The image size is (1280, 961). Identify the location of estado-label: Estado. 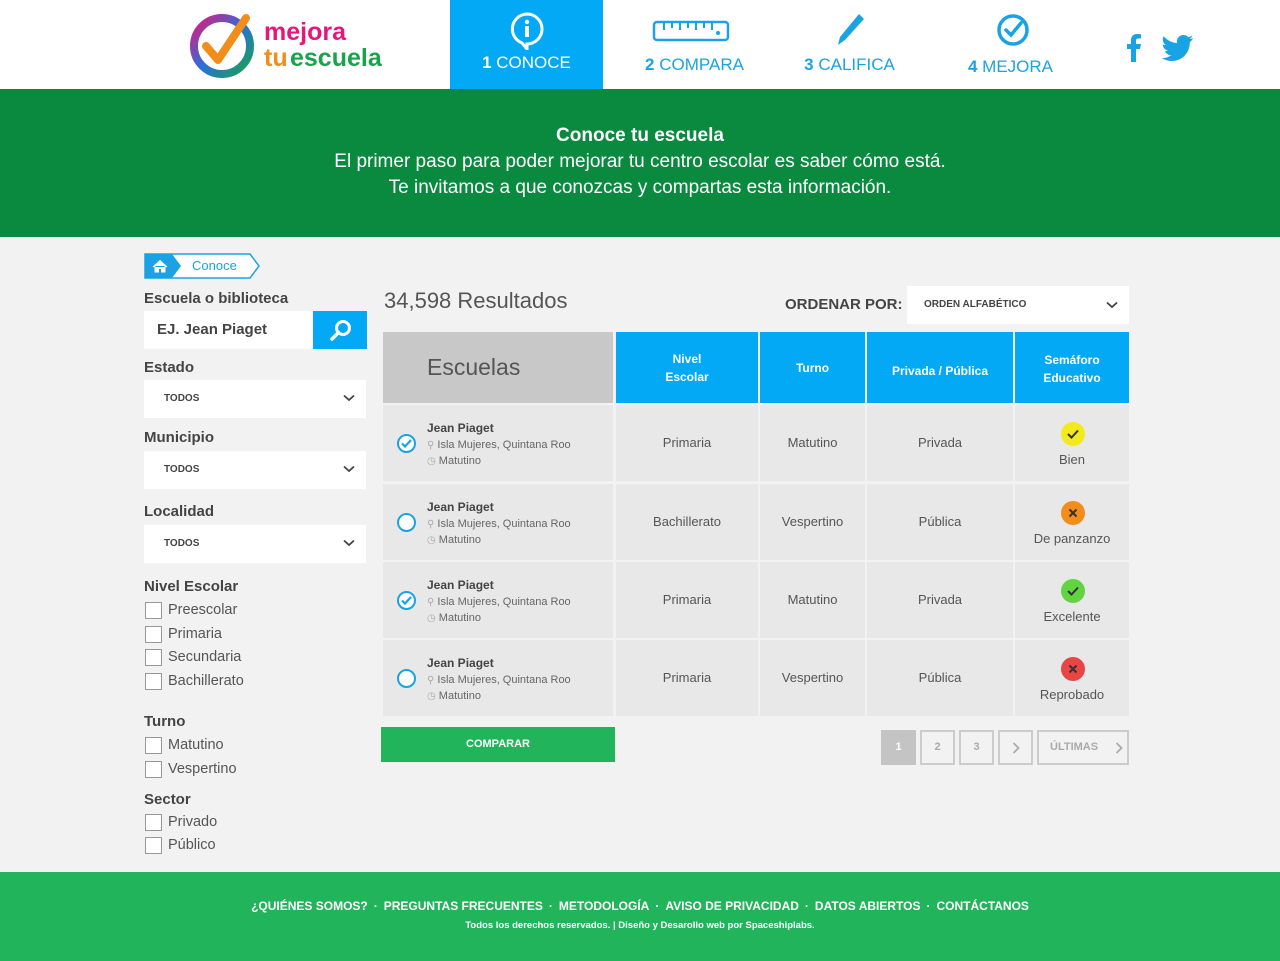
(169, 367).